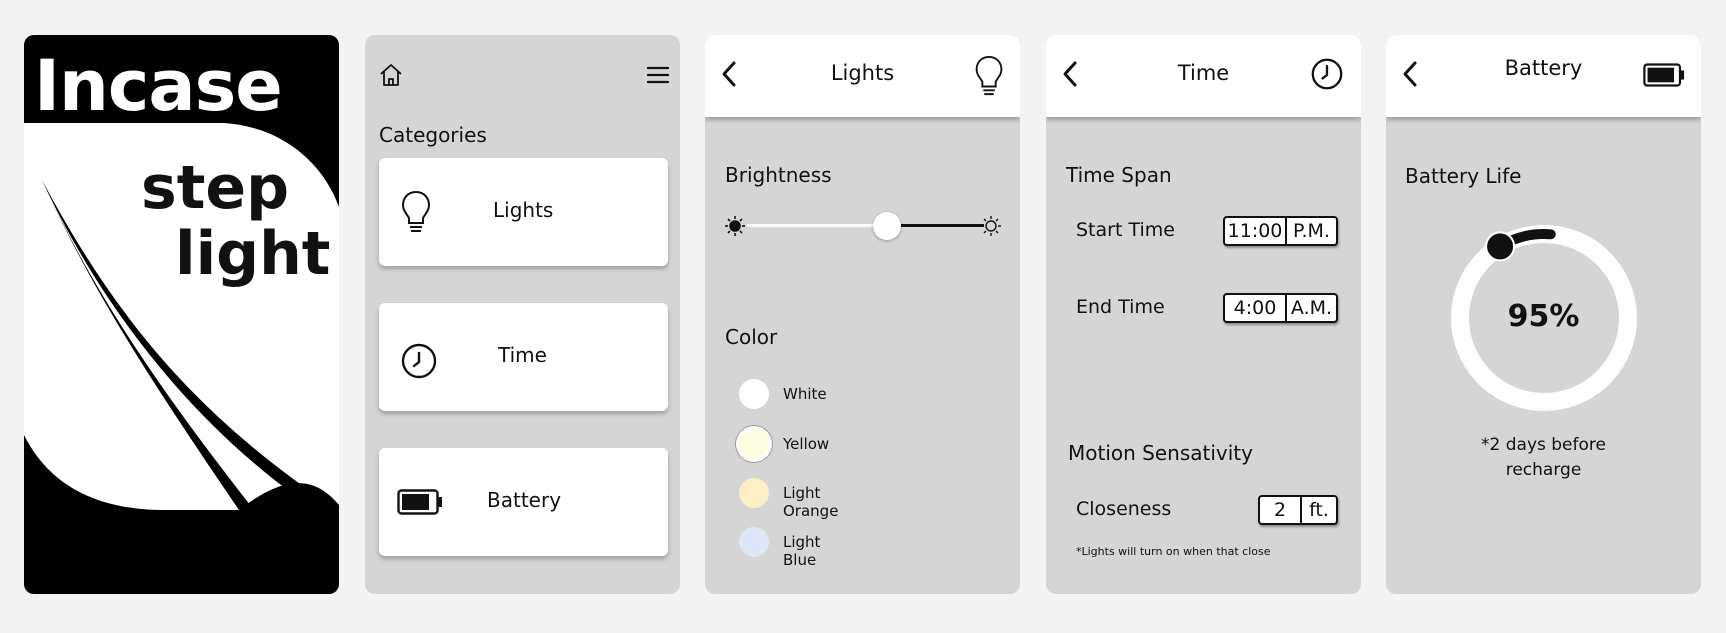 The image size is (1726, 633). I want to click on categories-title: Categories, so click(433, 135).